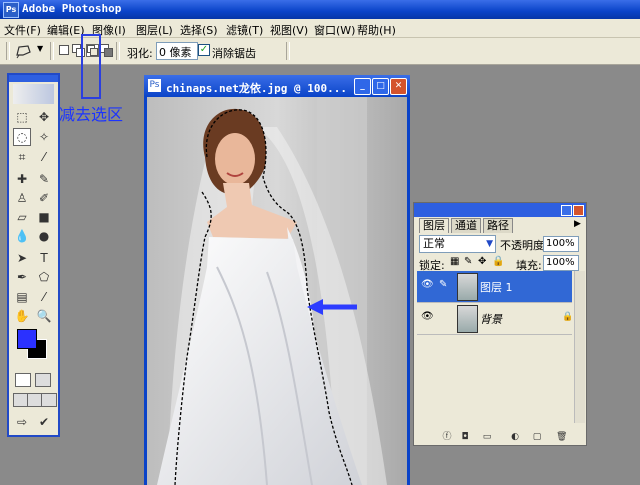 The image size is (640, 485). Describe the element at coordinates (33, 94) in the screenshot. I see `adobe-feather-logo` at that location.